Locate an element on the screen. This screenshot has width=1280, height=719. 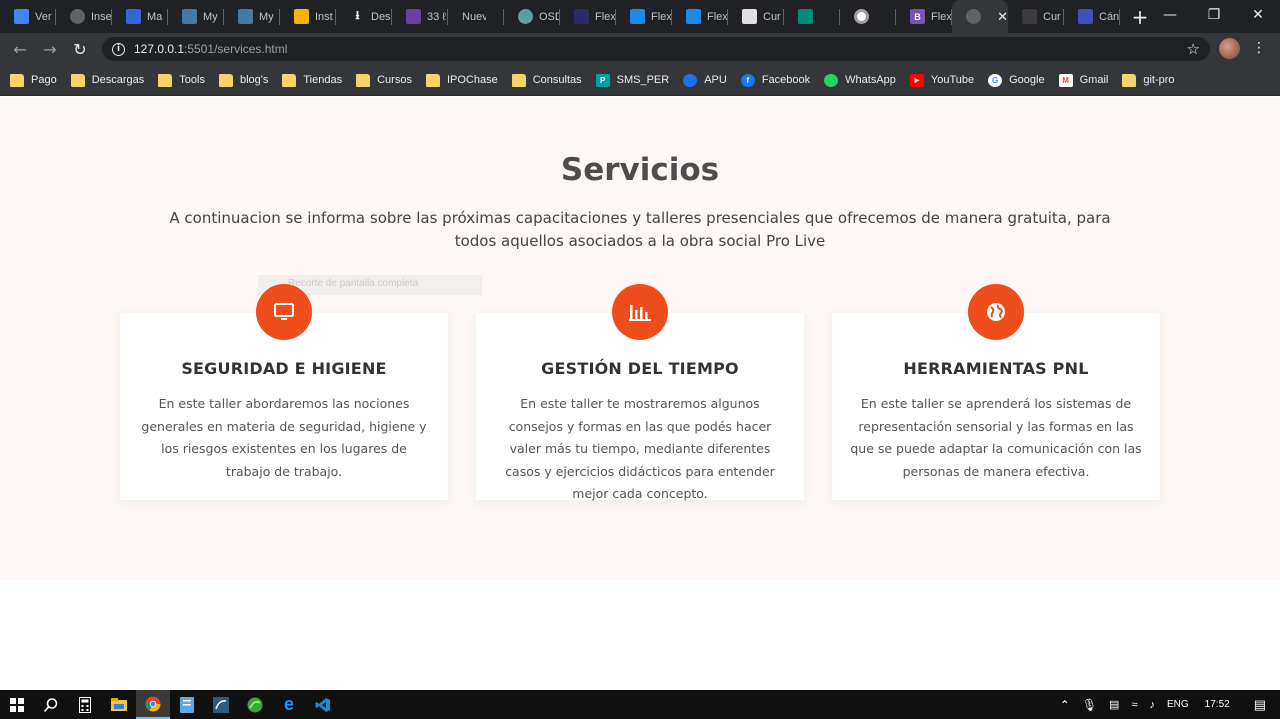
slides-icon is located at coordinates (301, 16).